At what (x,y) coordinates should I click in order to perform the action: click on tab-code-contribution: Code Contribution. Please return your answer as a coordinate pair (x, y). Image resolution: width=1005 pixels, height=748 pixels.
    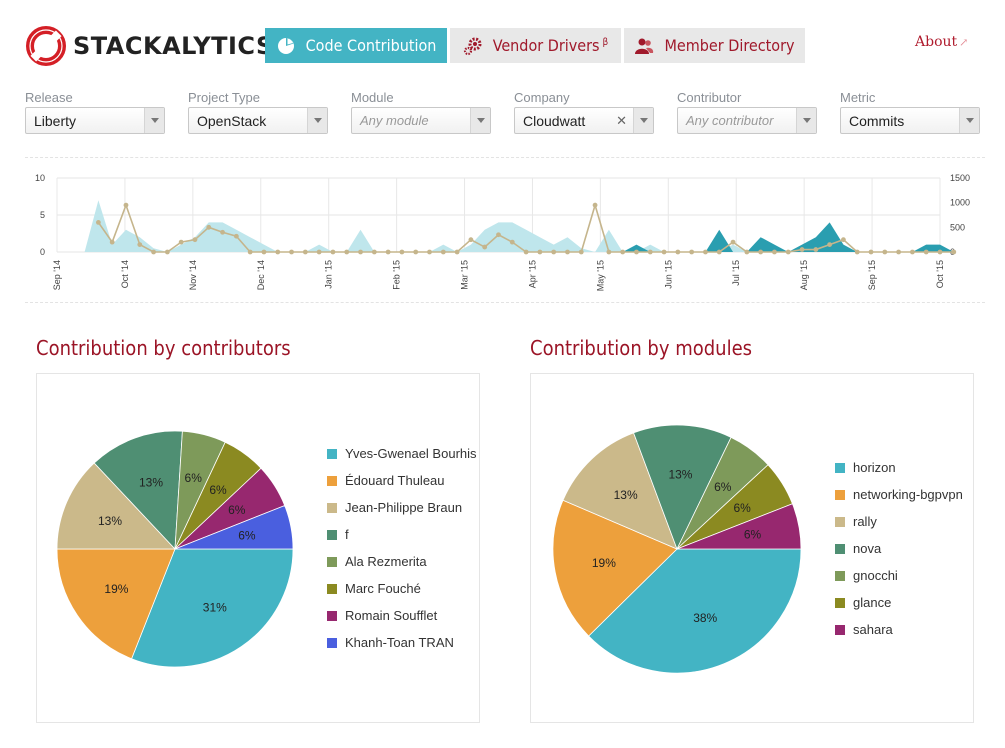
    Looking at the image, I should click on (356, 45).